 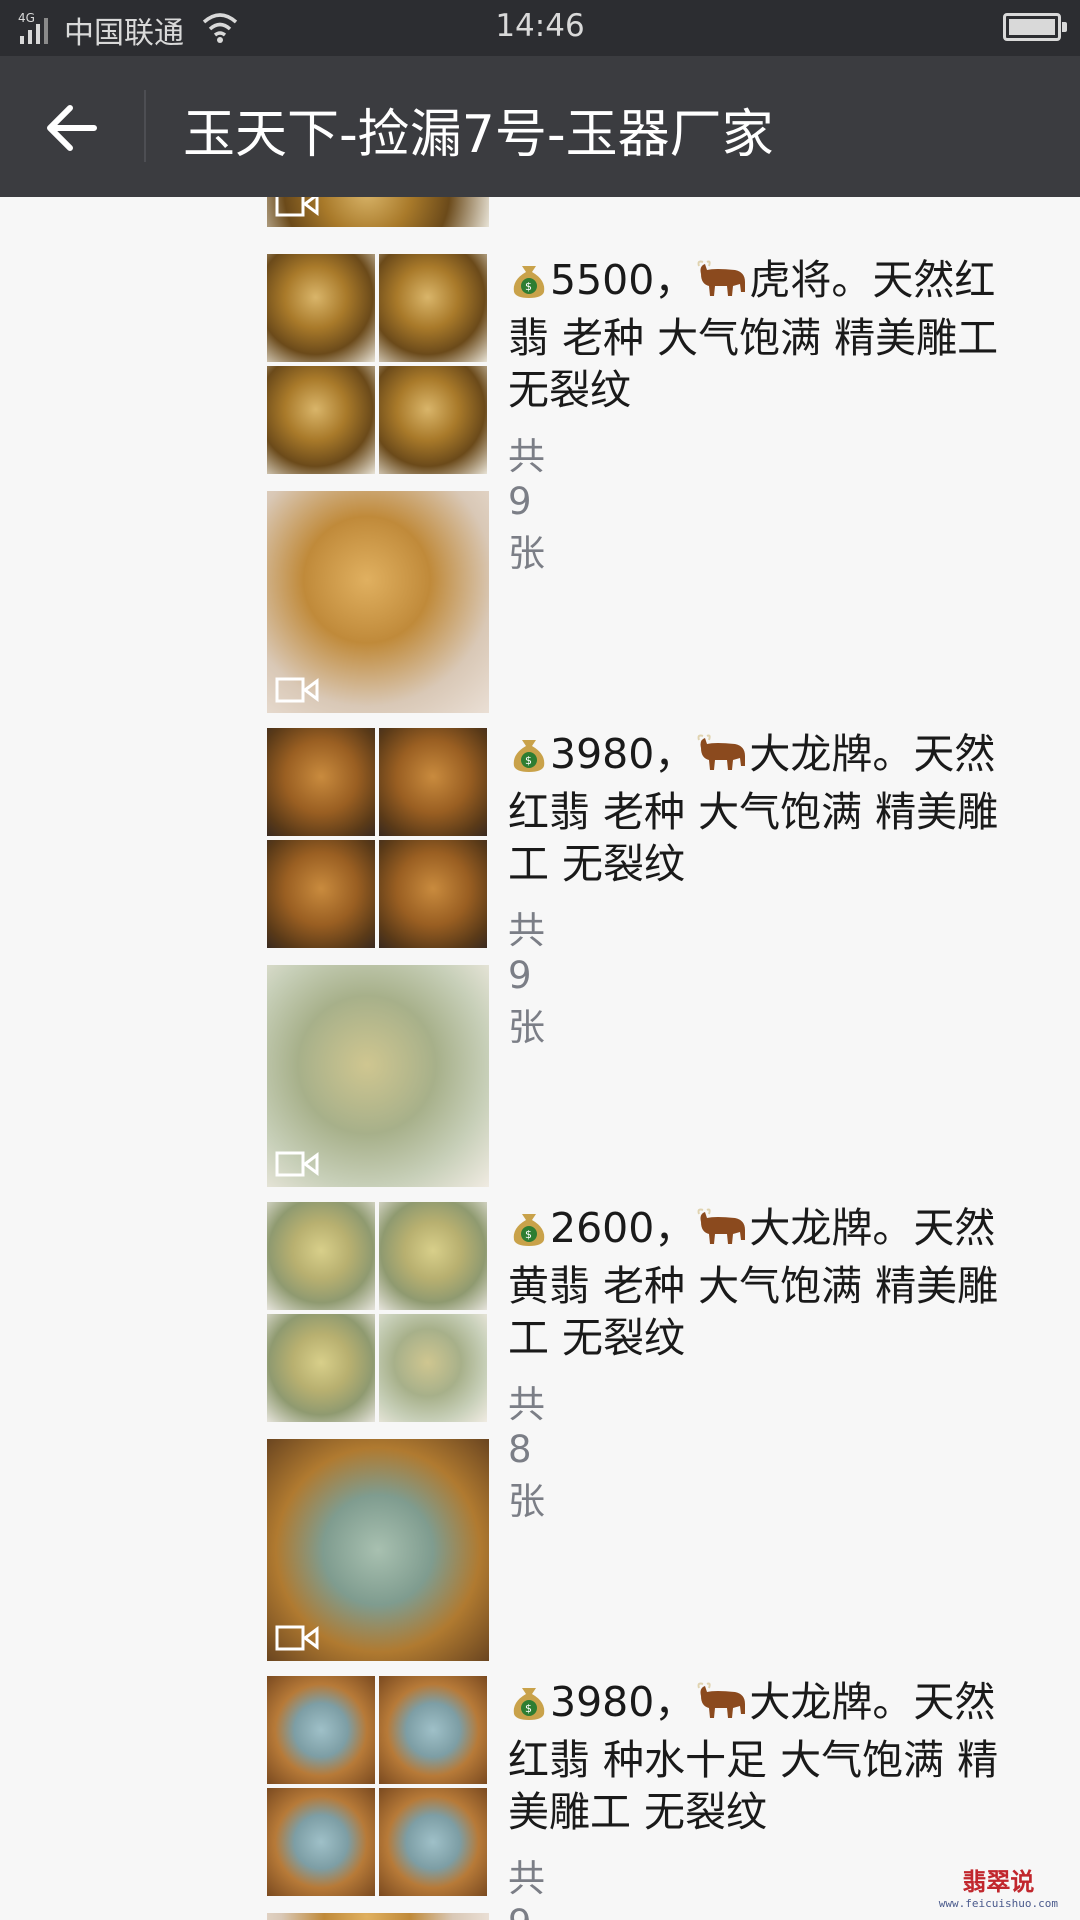 I want to click on battery-icon, so click(x=1035, y=27).